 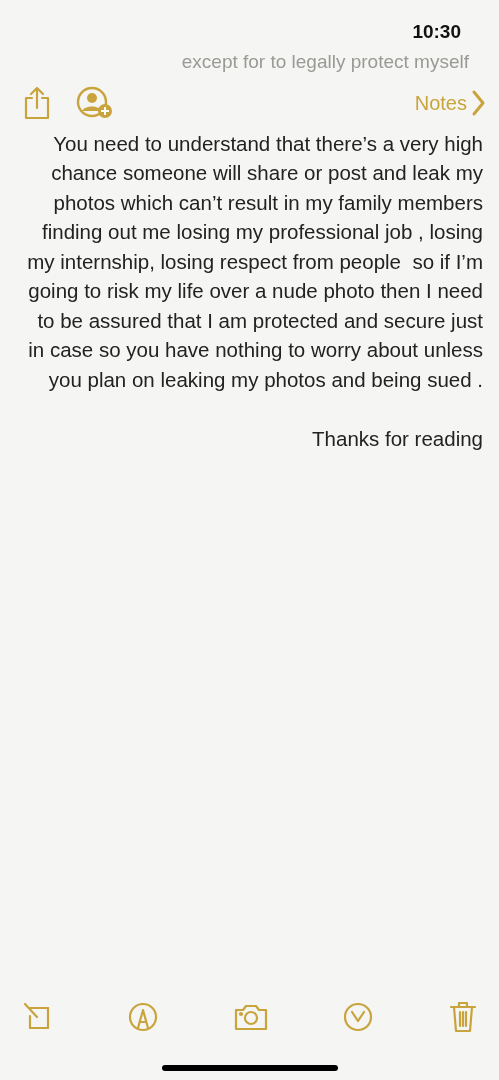 What do you see at coordinates (397, 438) in the screenshot?
I see `note-paragraph: Thanks for reading` at bounding box center [397, 438].